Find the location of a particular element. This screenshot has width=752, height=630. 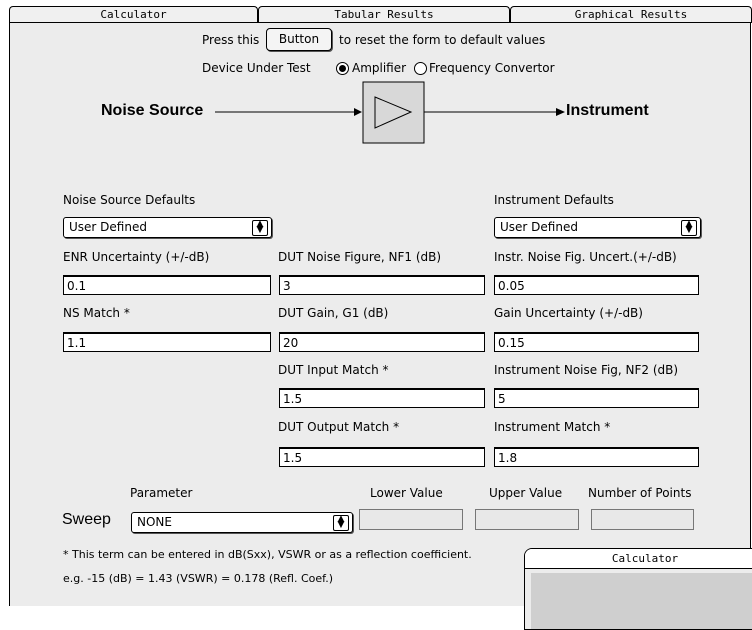

ns-match-label: NS Match * is located at coordinates (96, 313).